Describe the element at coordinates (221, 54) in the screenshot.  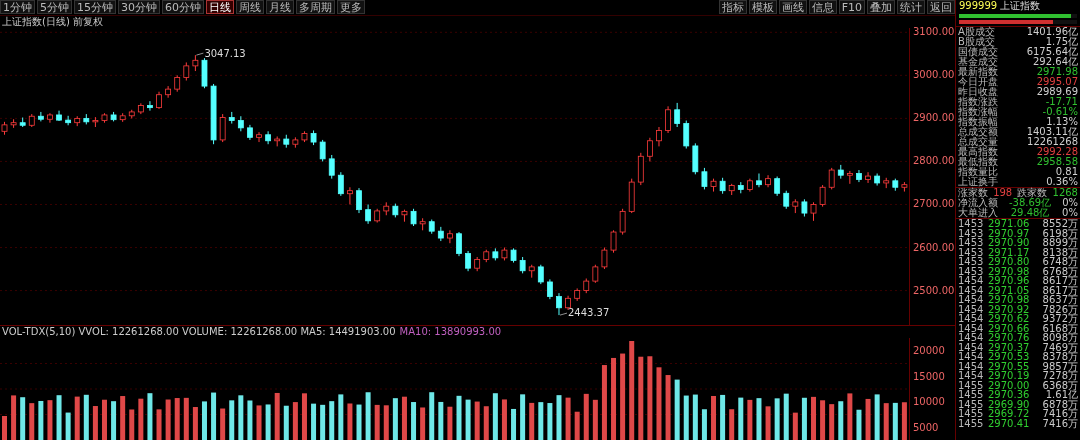
I see `high-price-label: 3047.13` at that location.